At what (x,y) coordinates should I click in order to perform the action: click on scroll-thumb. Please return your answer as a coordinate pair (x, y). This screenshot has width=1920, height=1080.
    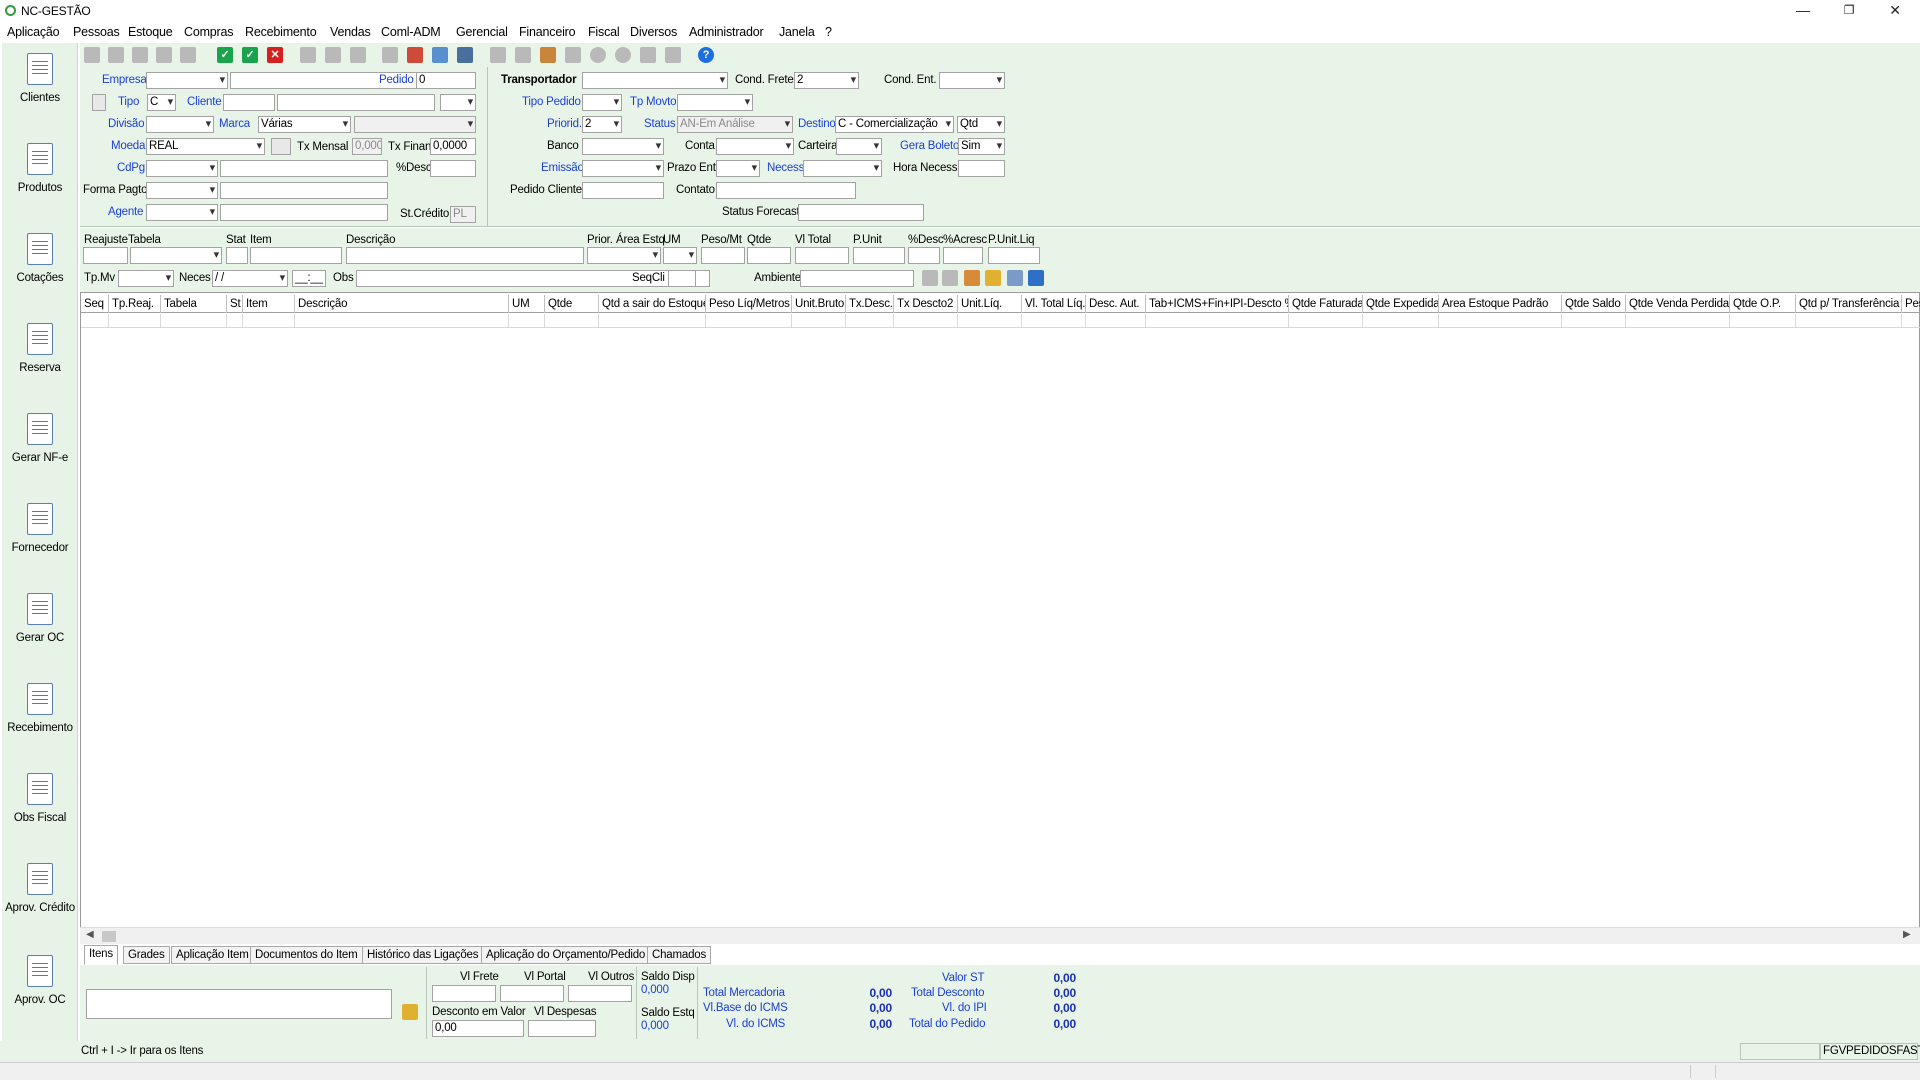
    Looking at the image, I should click on (109, 936).